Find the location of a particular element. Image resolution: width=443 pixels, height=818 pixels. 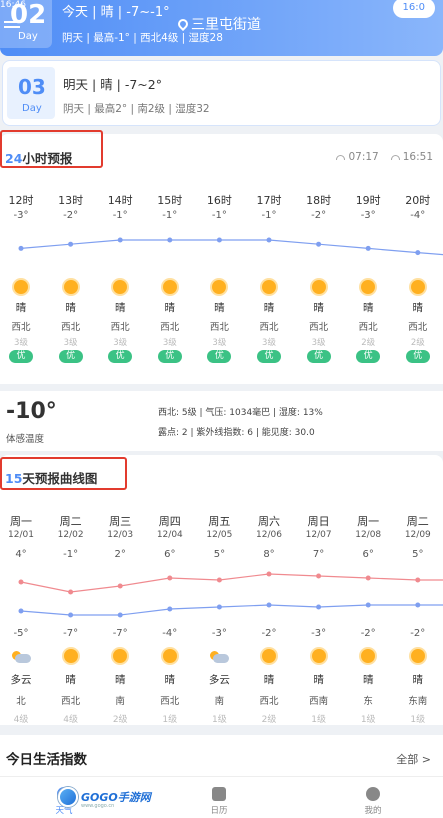

tab-profile-label: 我的 is located at coordinates (373, 811).